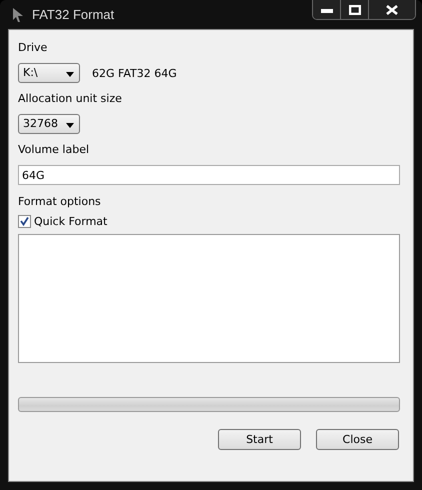 This screenshot has width=422, height=490. What do you see at coordinates (70, 99) in the screenshot?
I see `allocation-label: Allocation unit size` at bounding box center [70, 99].